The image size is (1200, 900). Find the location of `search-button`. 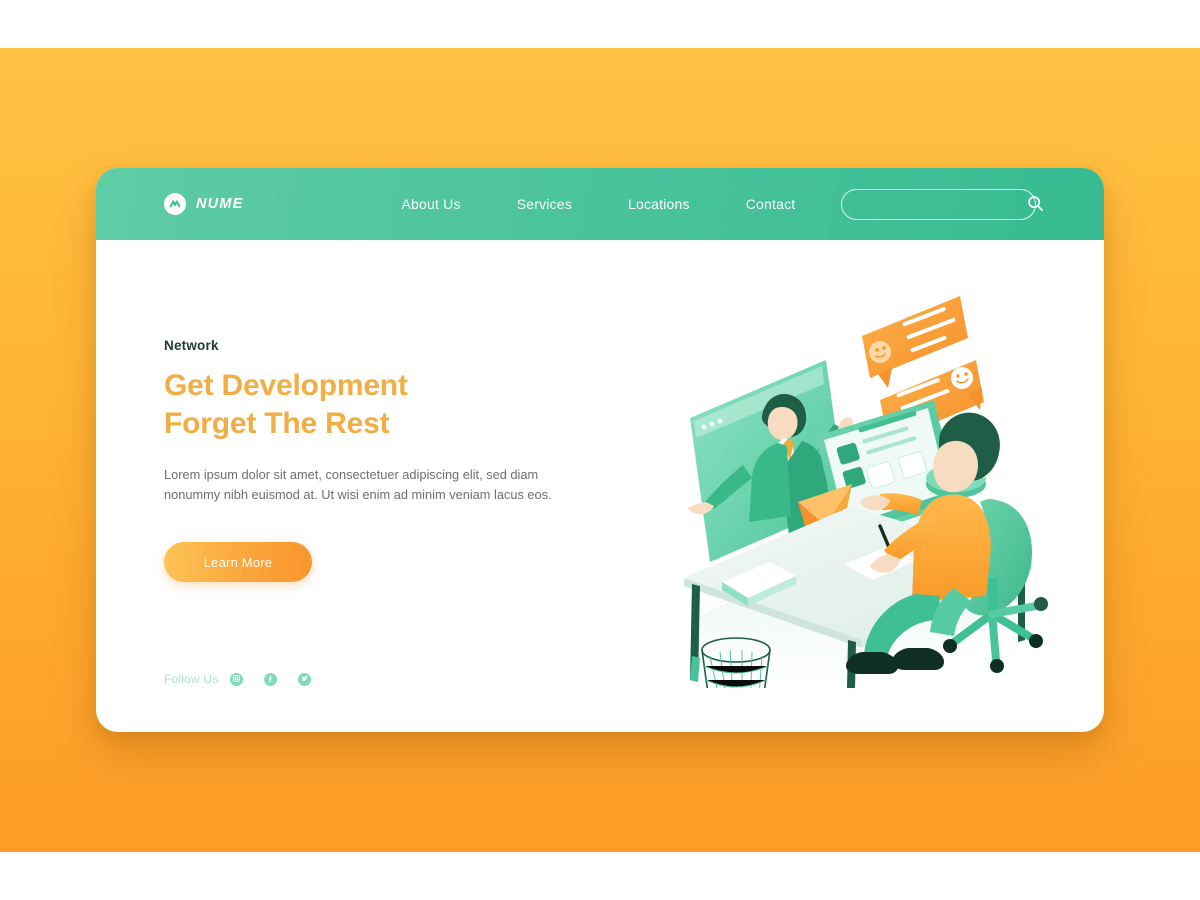

search-button is located at coordinates (1035, 204).